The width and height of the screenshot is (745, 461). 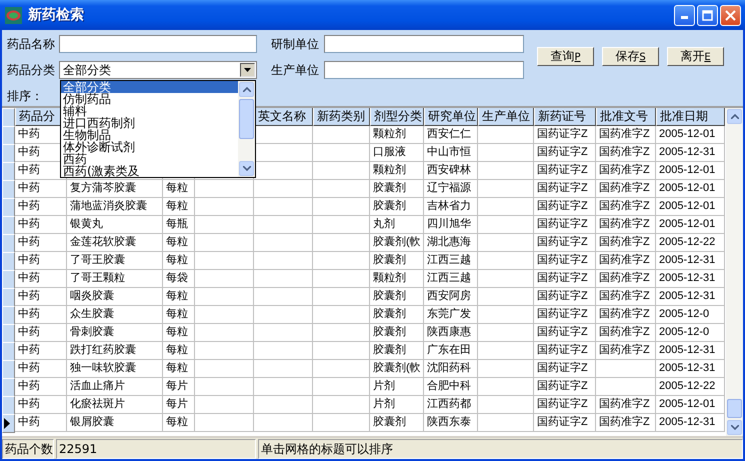 I want to click on table-cell: 蒲地蓝消炎胶囊, so click(x=115, y=207).